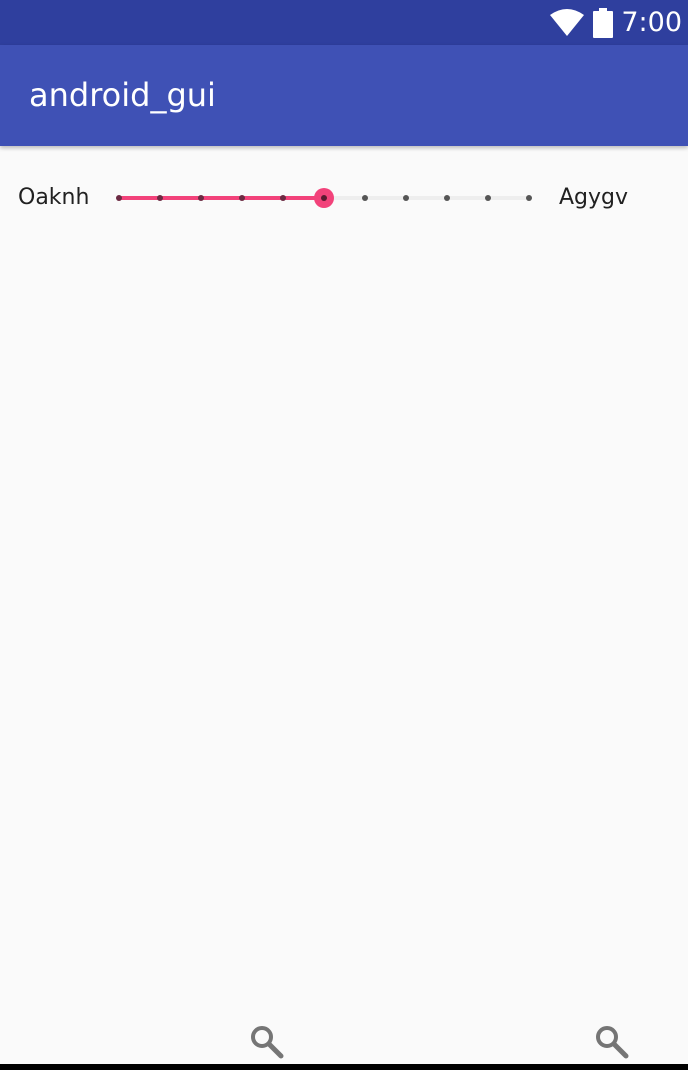 The height and width of the screenshot is (1070, 688). Describe the element at coordinates (594, 197) in the screenshot. I see `slider-right-label: Agygv` at that location.